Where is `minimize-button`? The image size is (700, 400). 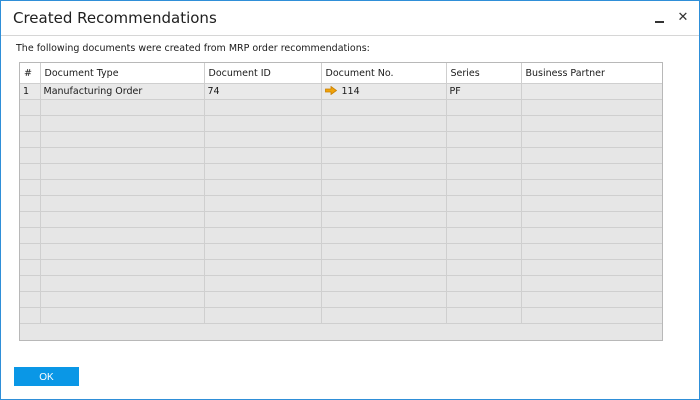
minimize-button is located at coordinates (660, 18).